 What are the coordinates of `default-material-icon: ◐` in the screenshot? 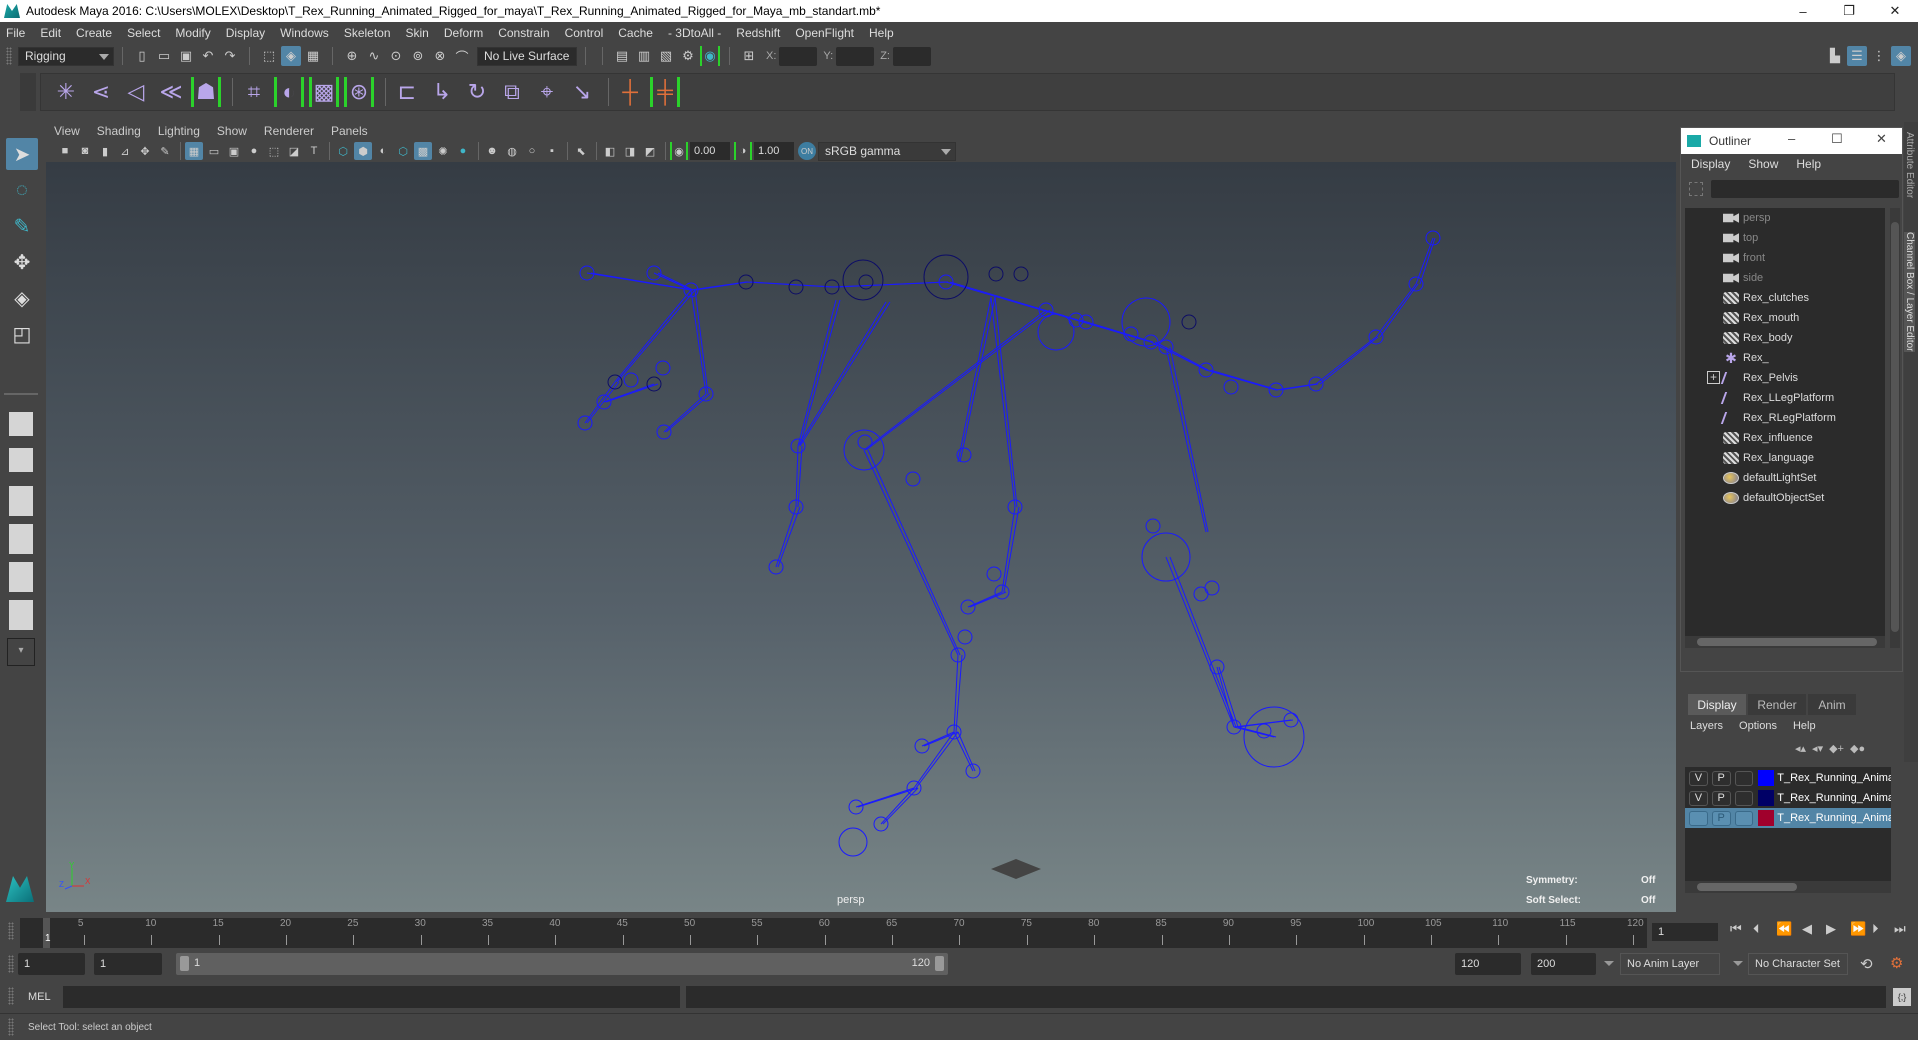 It's located at (383, 151).